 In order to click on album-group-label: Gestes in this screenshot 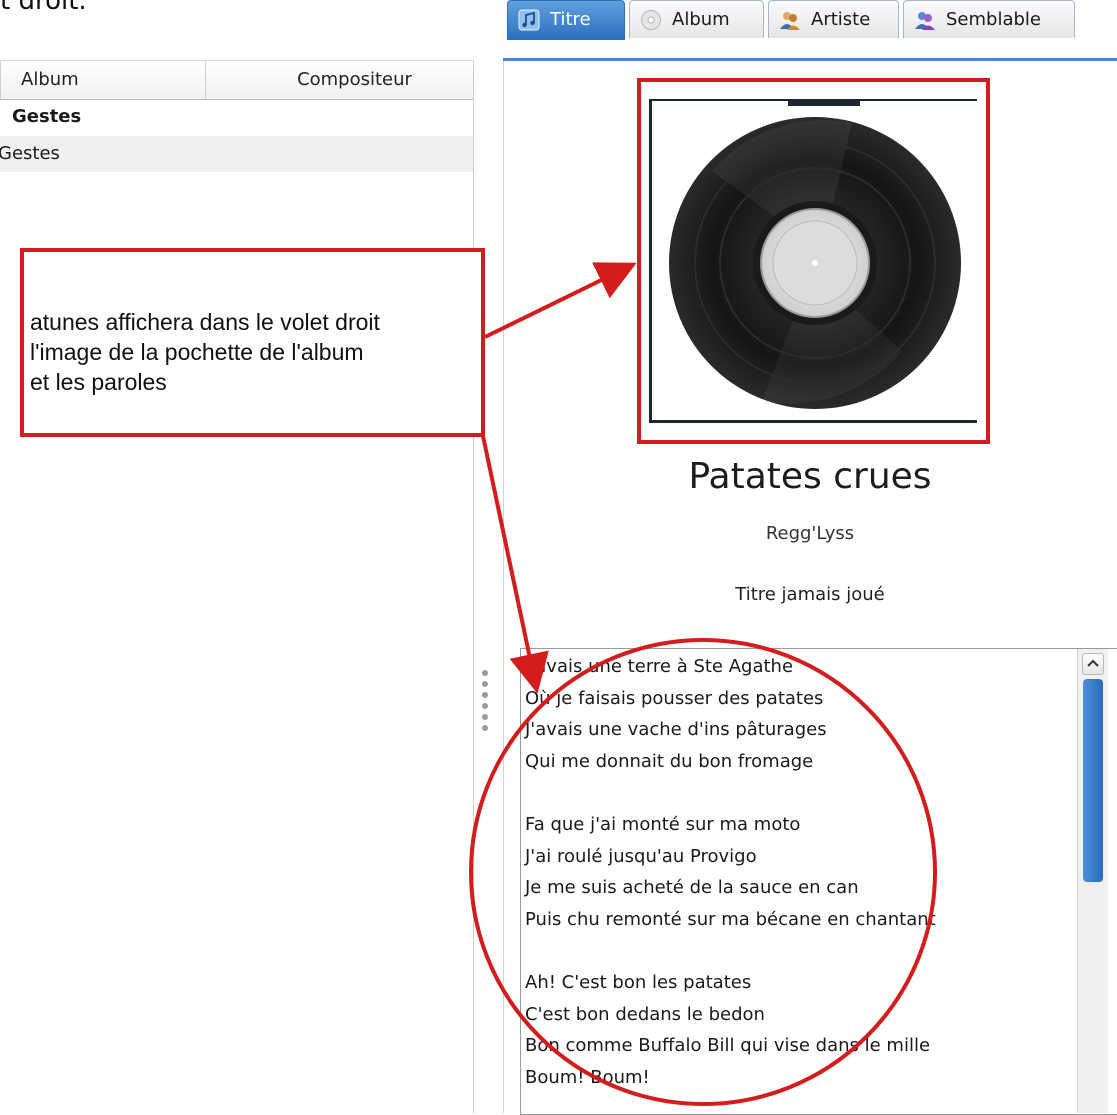, I will do `click(47, 116)`.